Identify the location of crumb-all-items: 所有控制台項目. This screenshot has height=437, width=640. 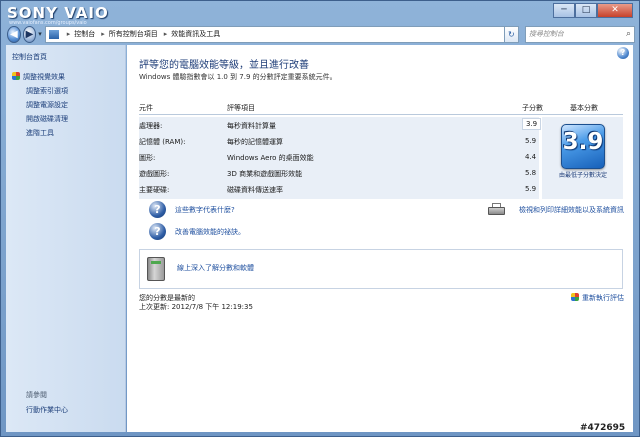
(133, 34).